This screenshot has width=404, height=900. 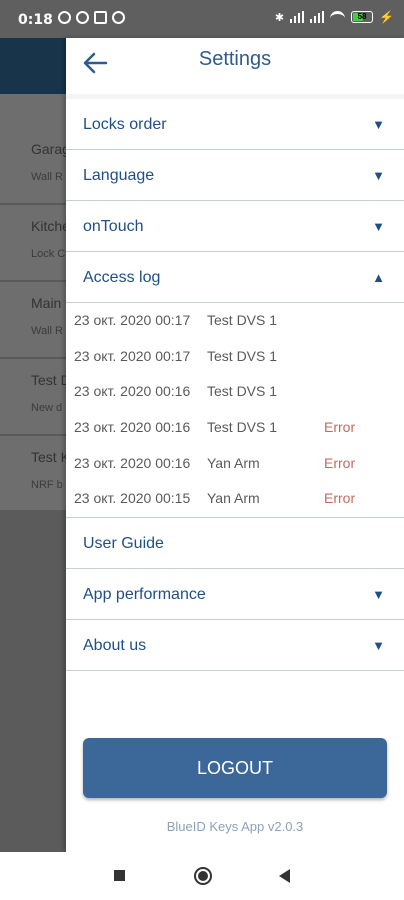 What do you see at coordinates (33, 66) in the screenshot?
I see `background-header` at bounding box center [33, 66].